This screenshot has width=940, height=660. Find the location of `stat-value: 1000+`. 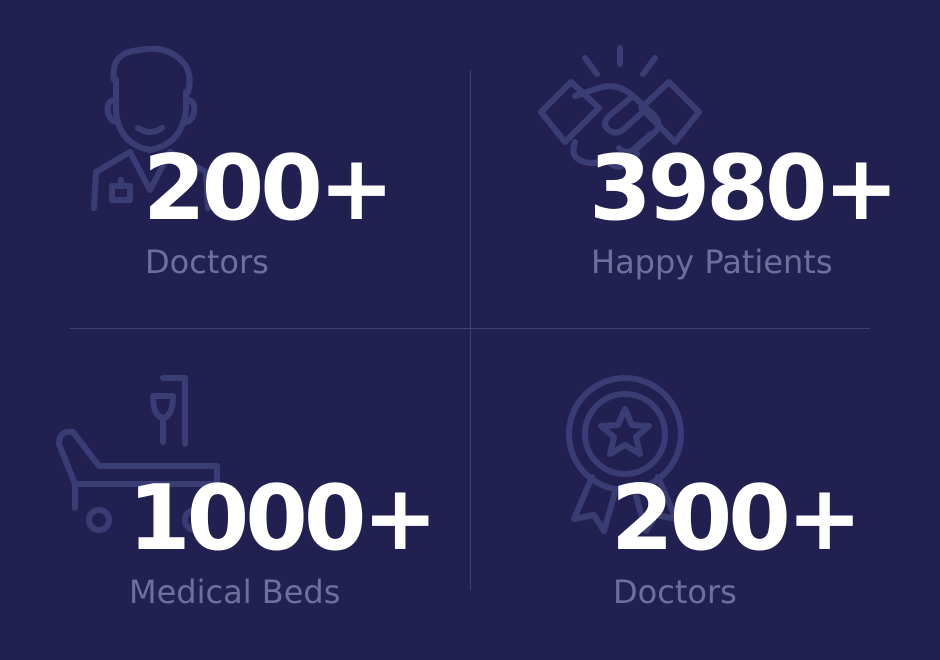

stat-value: 1000+ is located at coordinates (283, 518).